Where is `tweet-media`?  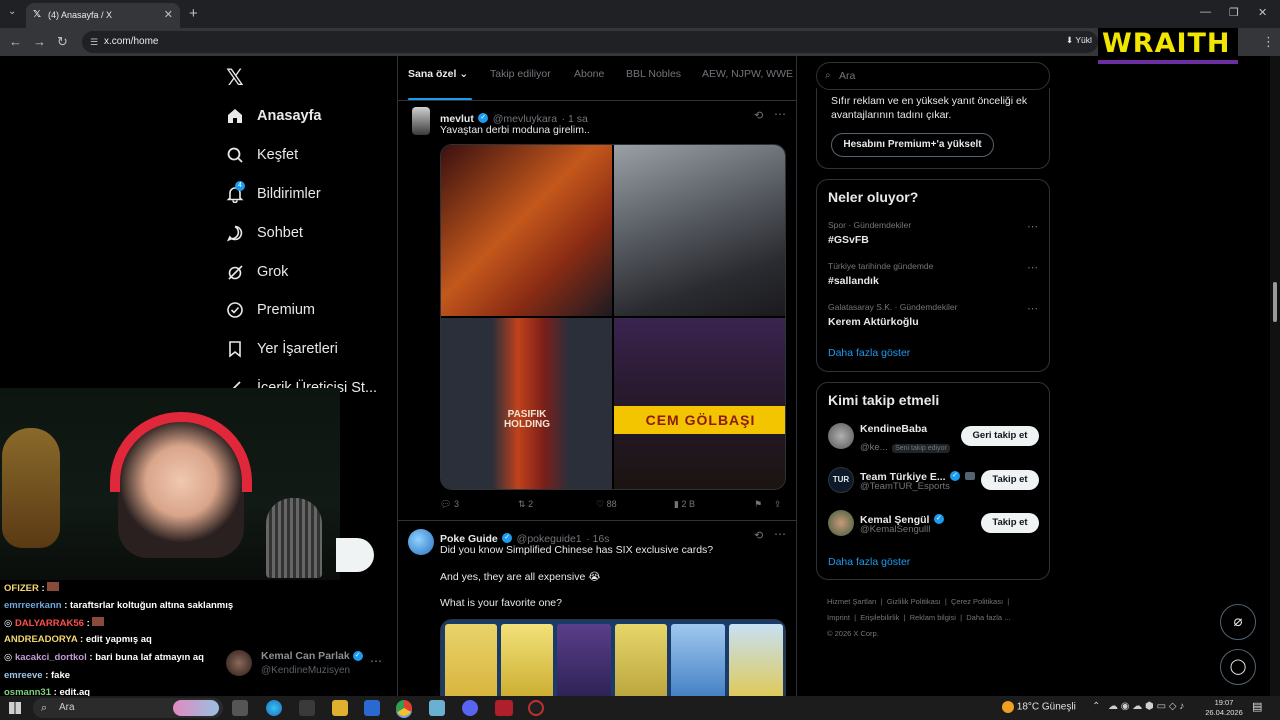
tweet-media is located at coordinates (613, 657).